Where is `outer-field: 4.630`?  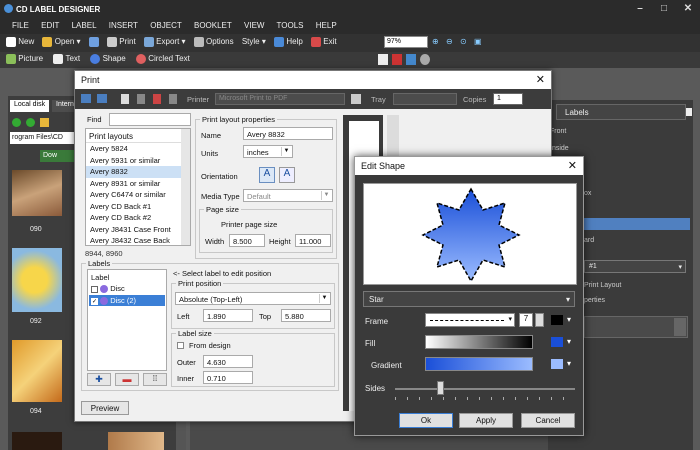 outer-field: 4.630 is located at coordinates (228, 361).